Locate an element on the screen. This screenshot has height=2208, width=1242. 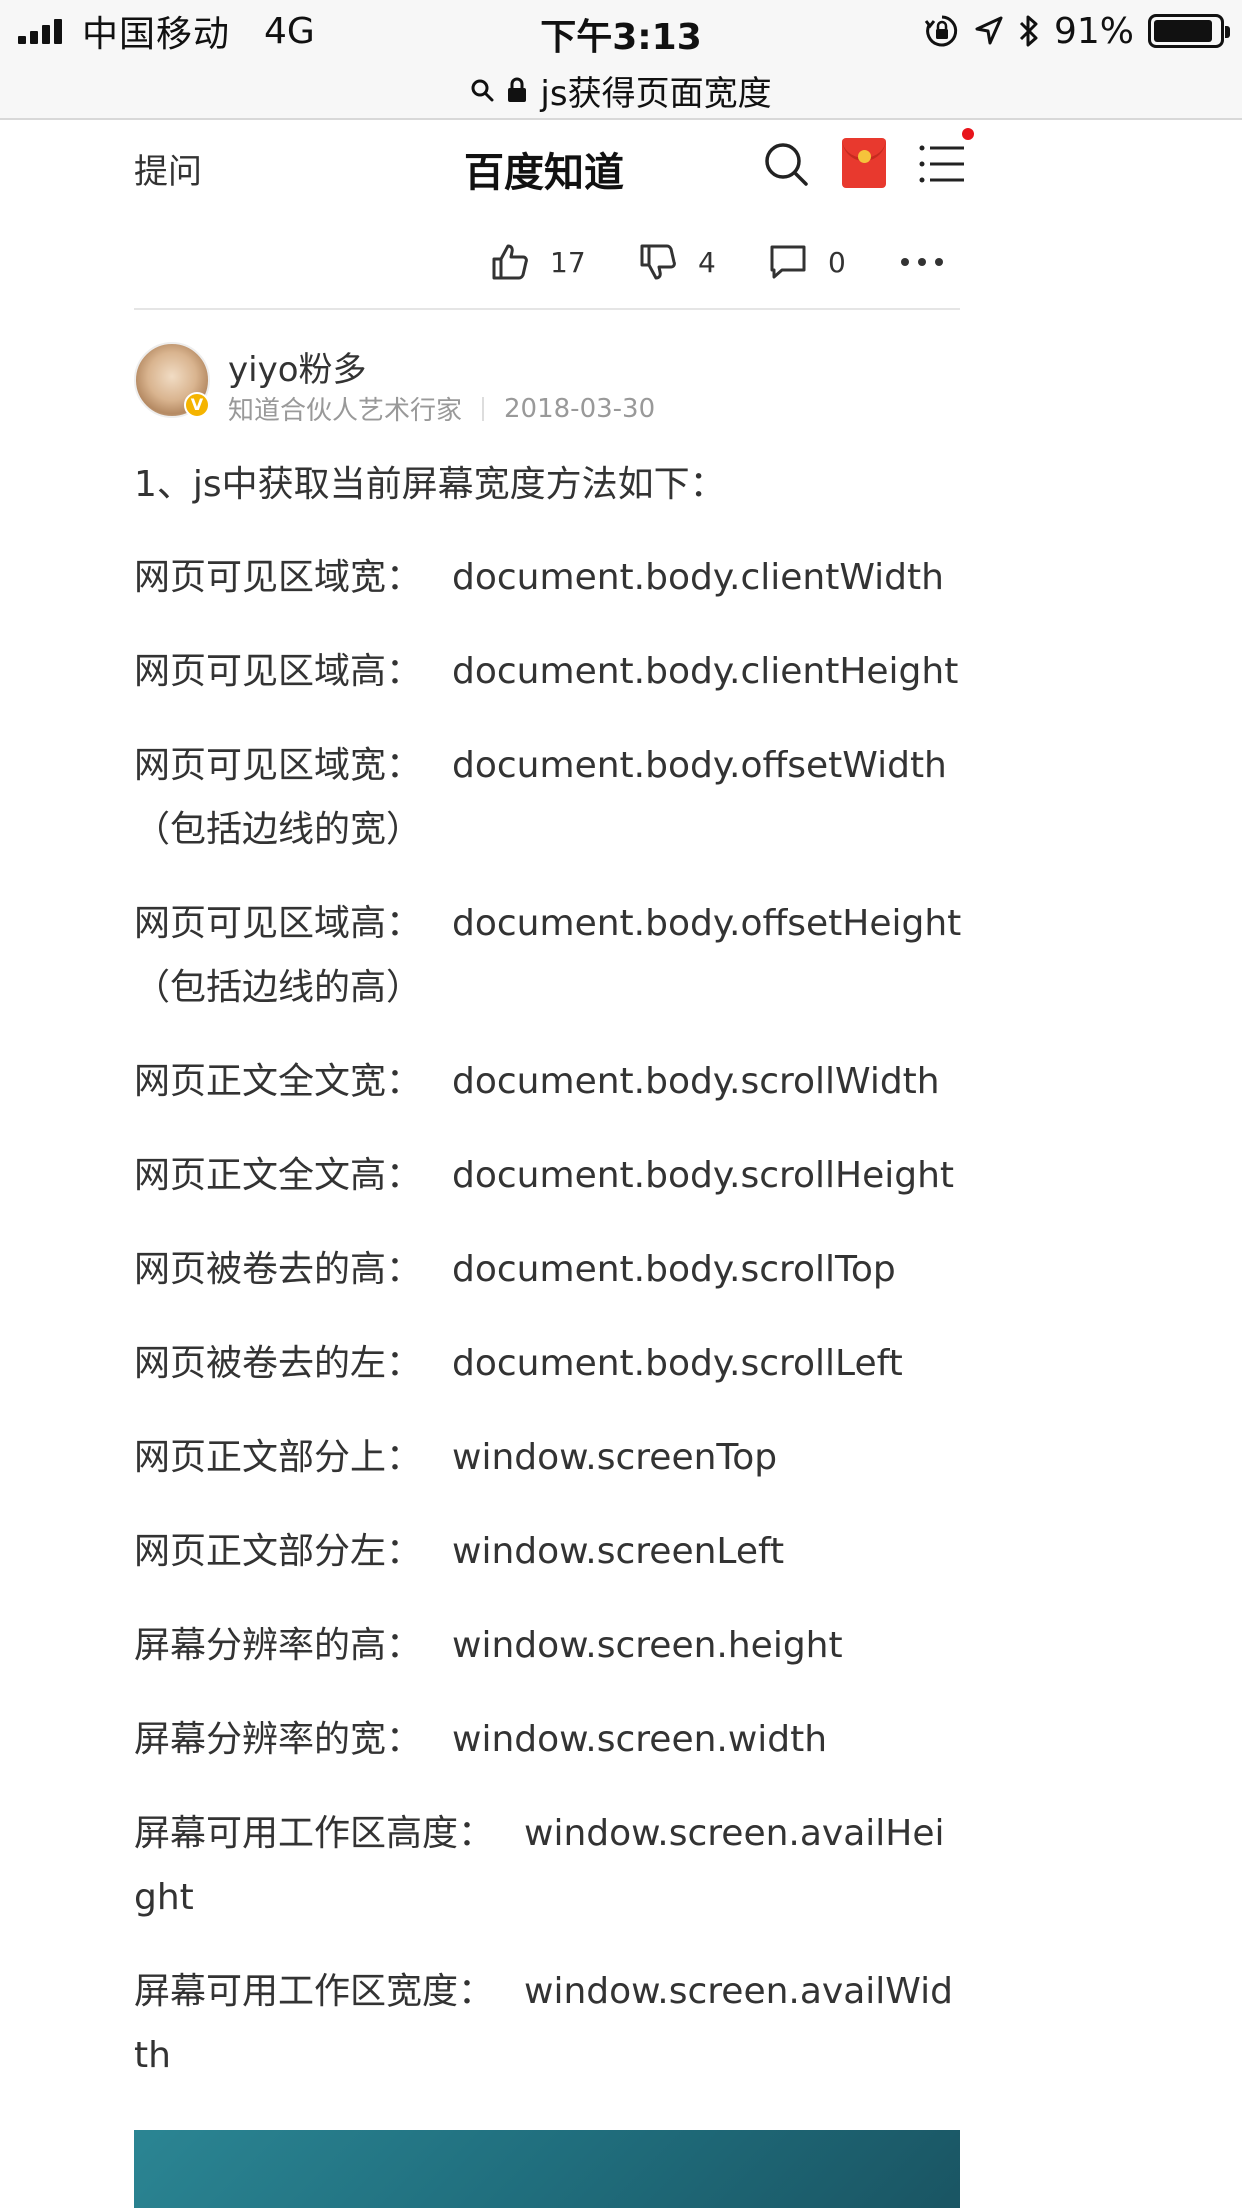
row-value: window.screenLeft is located at coordinates (618, 1551).